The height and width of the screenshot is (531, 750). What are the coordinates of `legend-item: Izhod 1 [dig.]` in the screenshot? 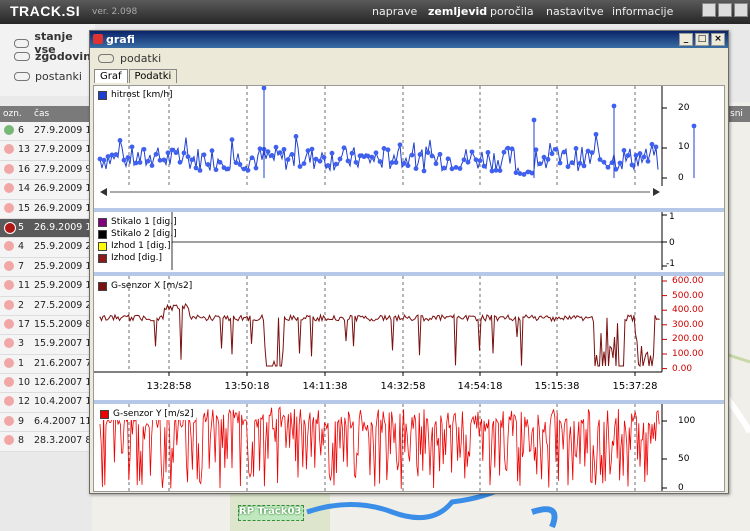 It's located at (137, 246).